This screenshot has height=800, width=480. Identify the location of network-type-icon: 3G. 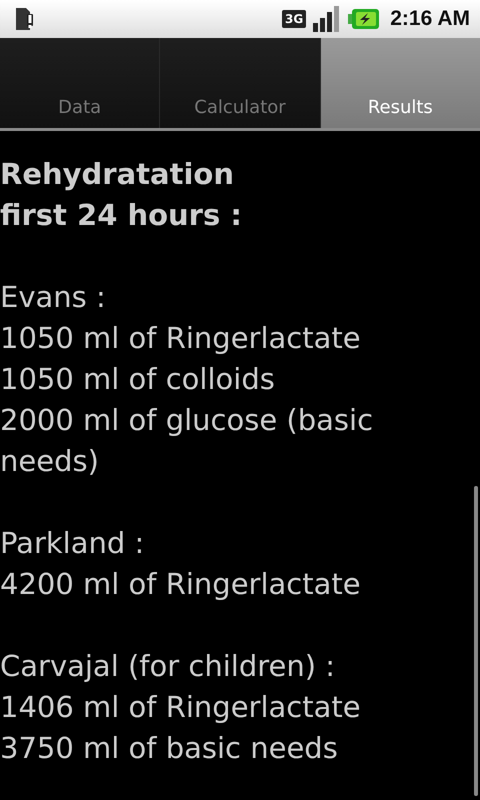
(294, 19).